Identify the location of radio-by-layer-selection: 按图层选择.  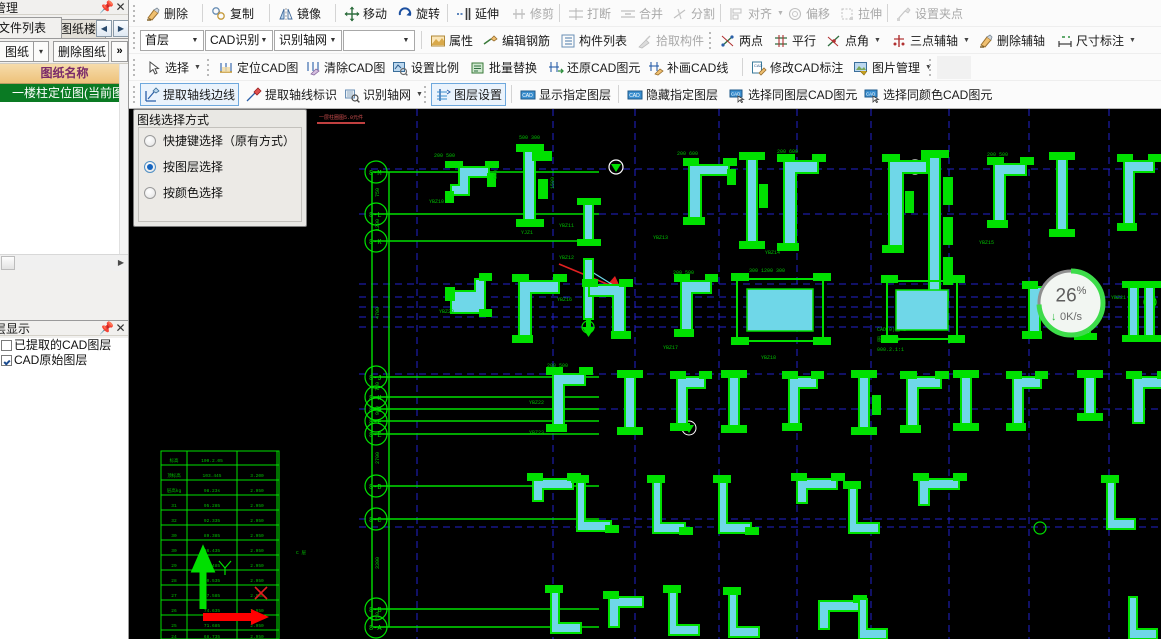
(220, 167).